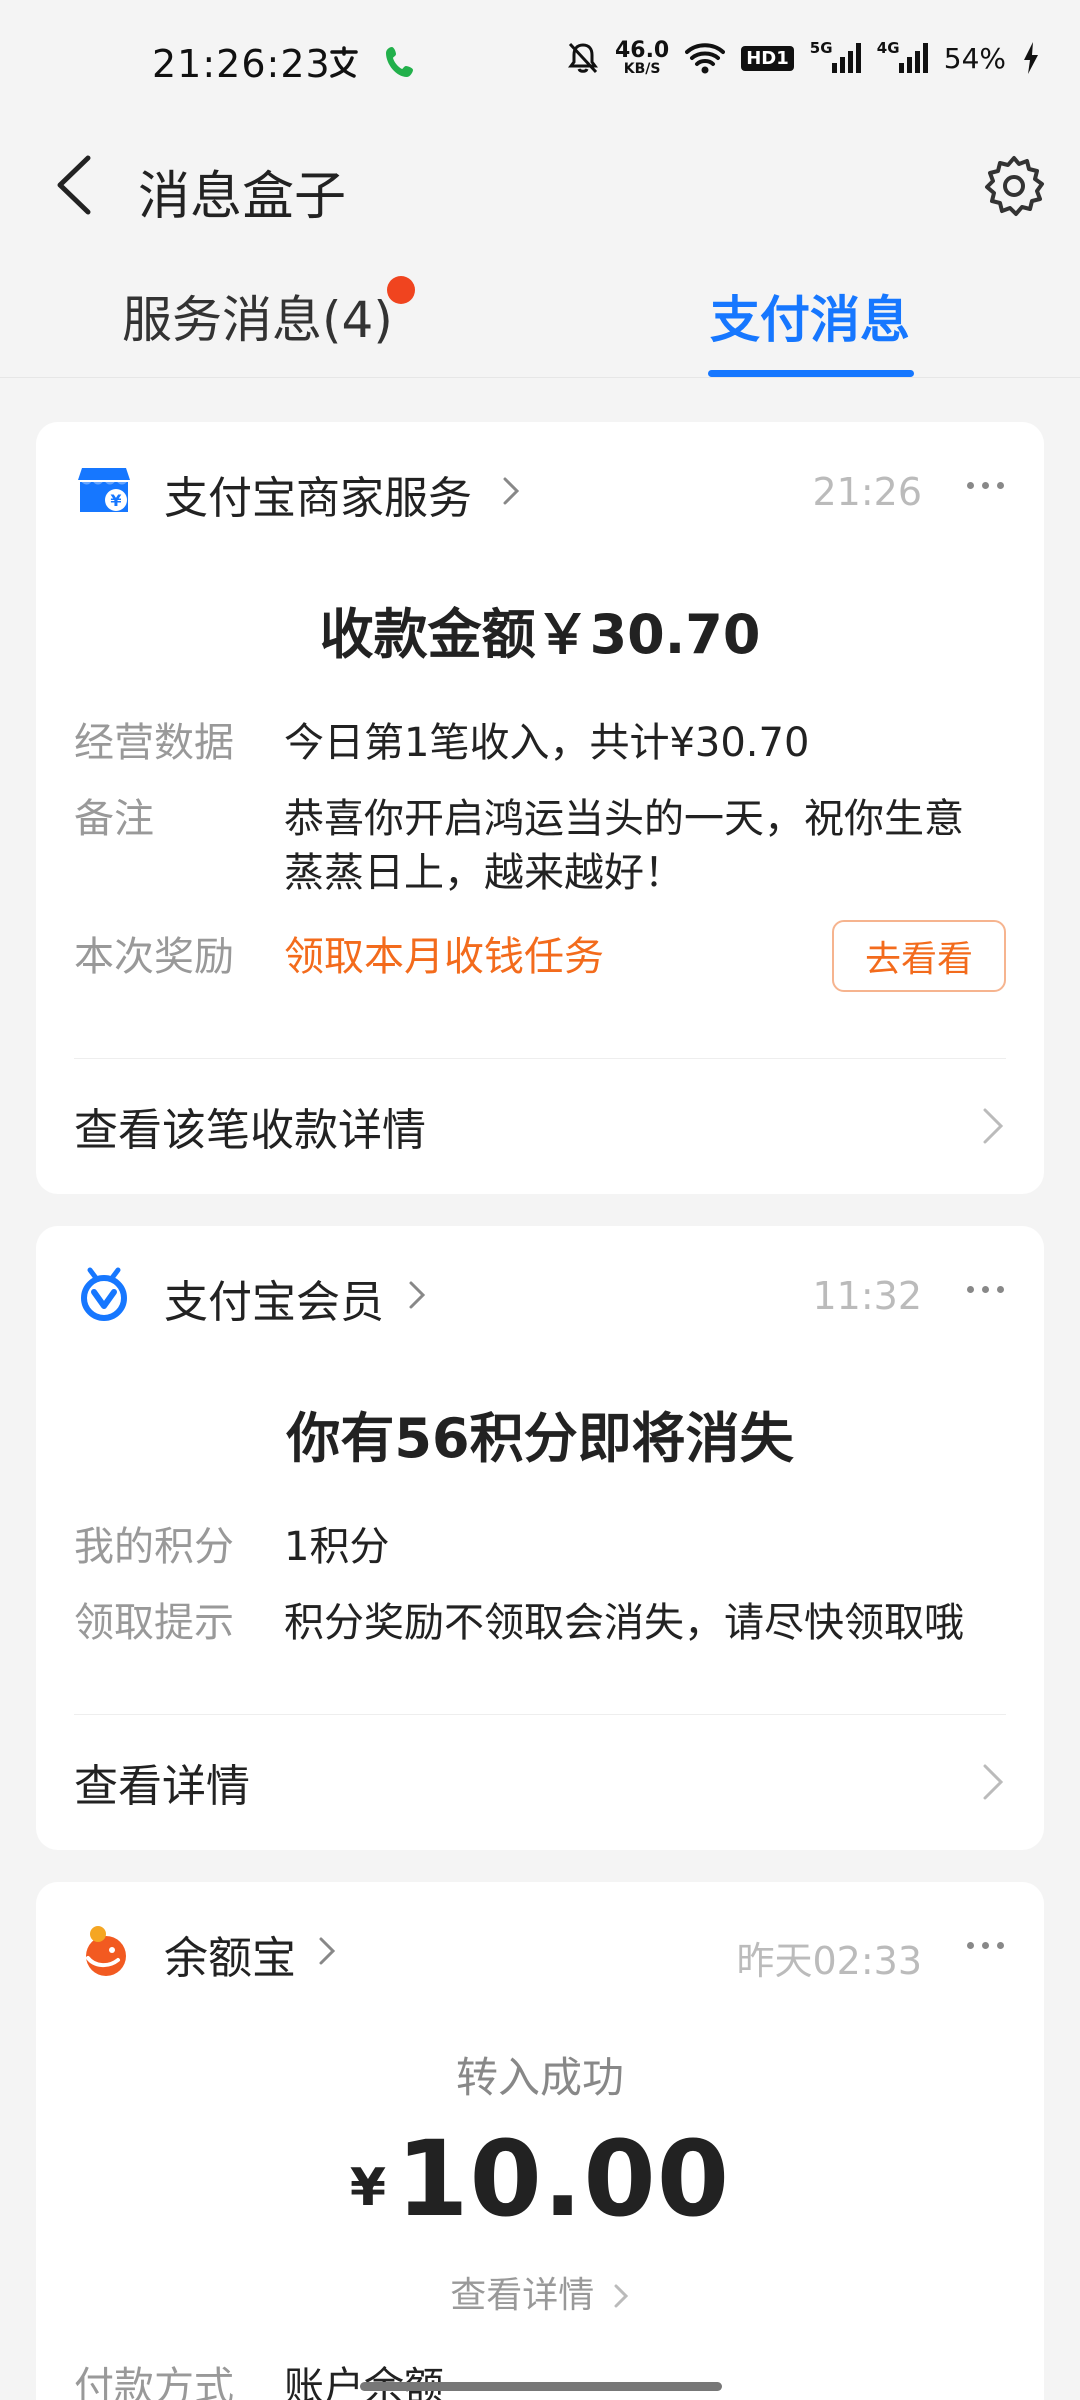 The width and height of the screenshot is (1080, 2400). I want to click on view-receipt-details-link: 查看该笔收款详情, so click(540, 1126).